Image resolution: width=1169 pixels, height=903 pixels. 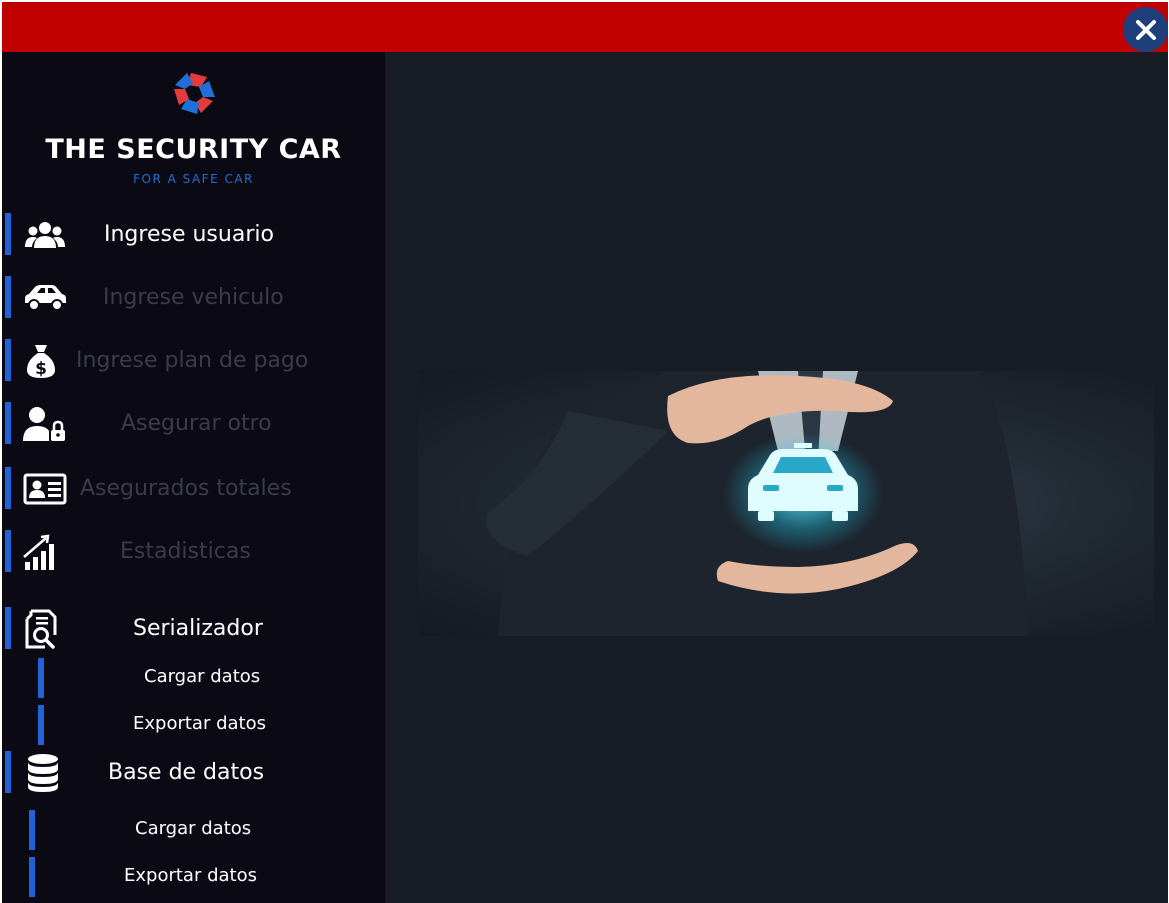 What do you see at coordinates (45, 298) in the screenshot?
I see `car-icon` at bounding box center [45, 298].